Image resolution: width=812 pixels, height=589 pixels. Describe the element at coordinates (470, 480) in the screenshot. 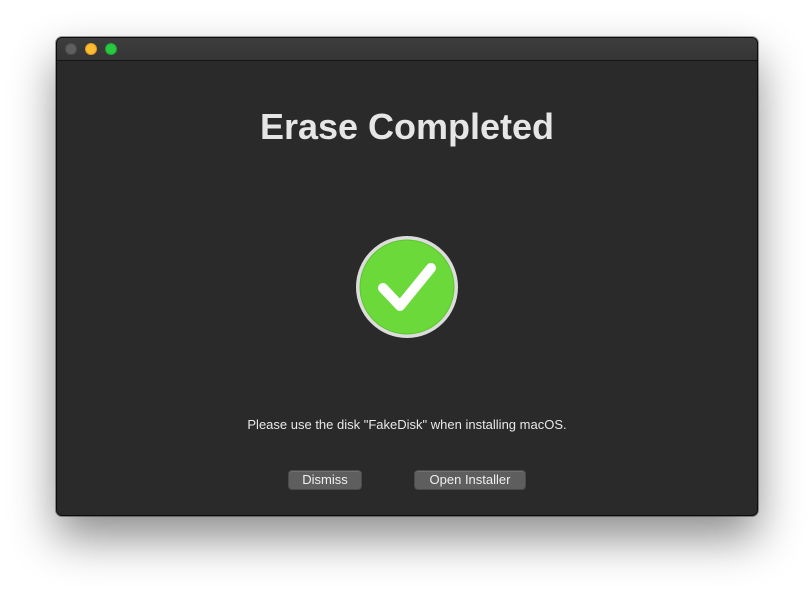

I see `open-installer-button: Open Installer` at that location.